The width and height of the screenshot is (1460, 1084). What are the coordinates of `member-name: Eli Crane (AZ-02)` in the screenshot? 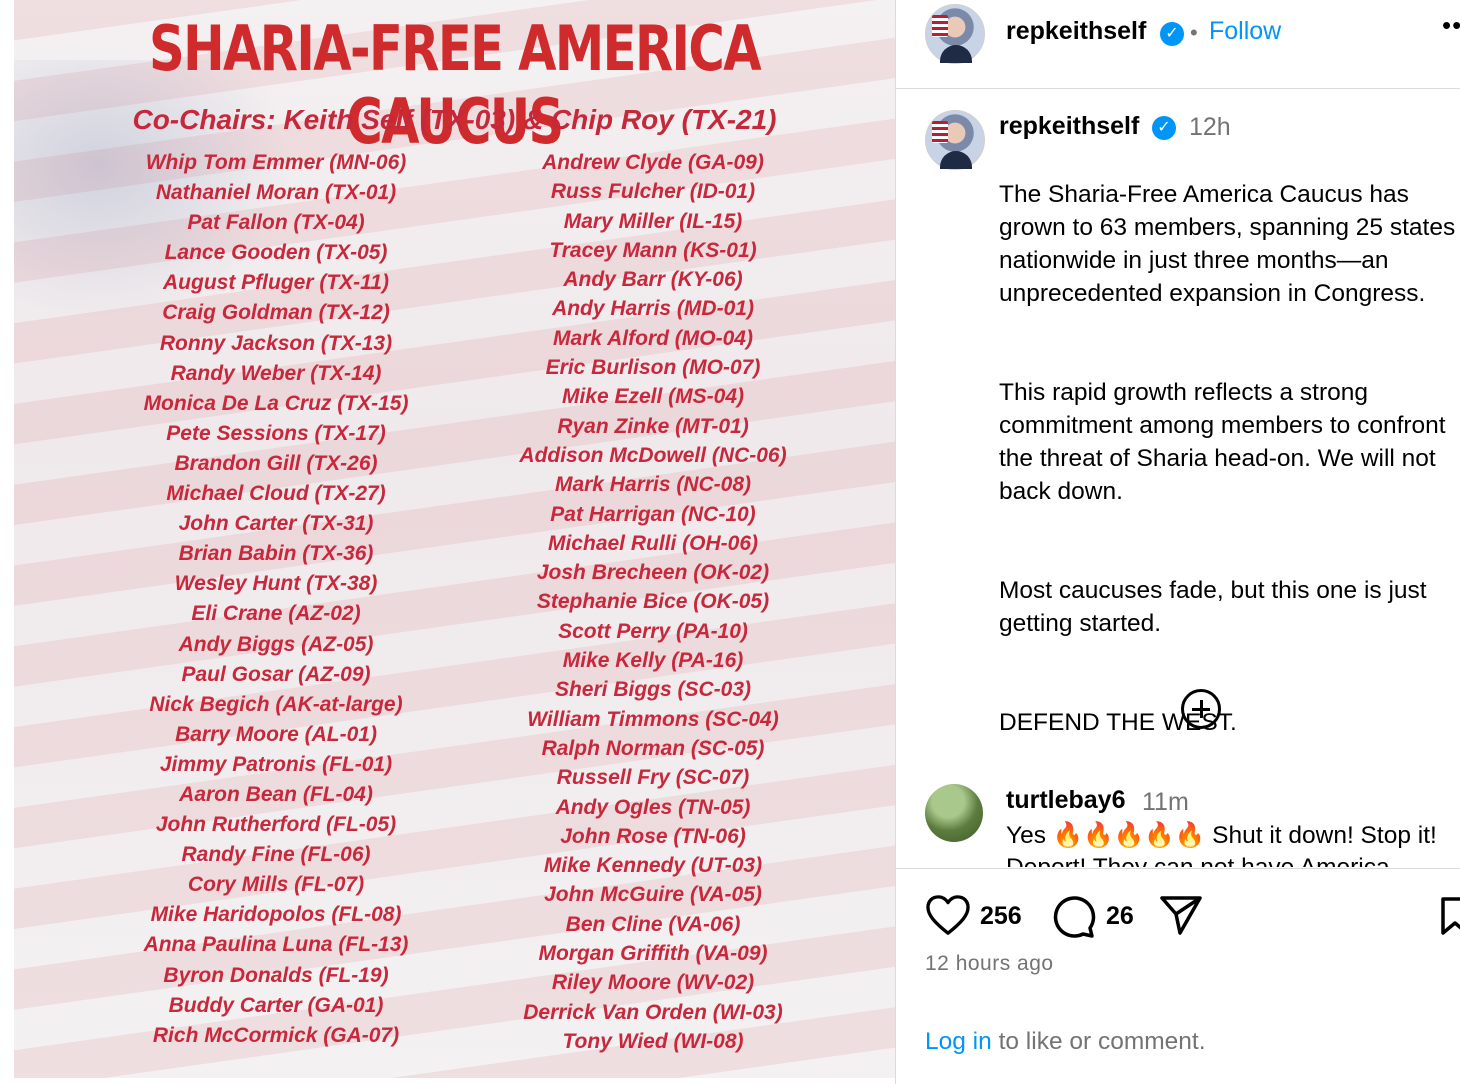 It's located at (276, 614).